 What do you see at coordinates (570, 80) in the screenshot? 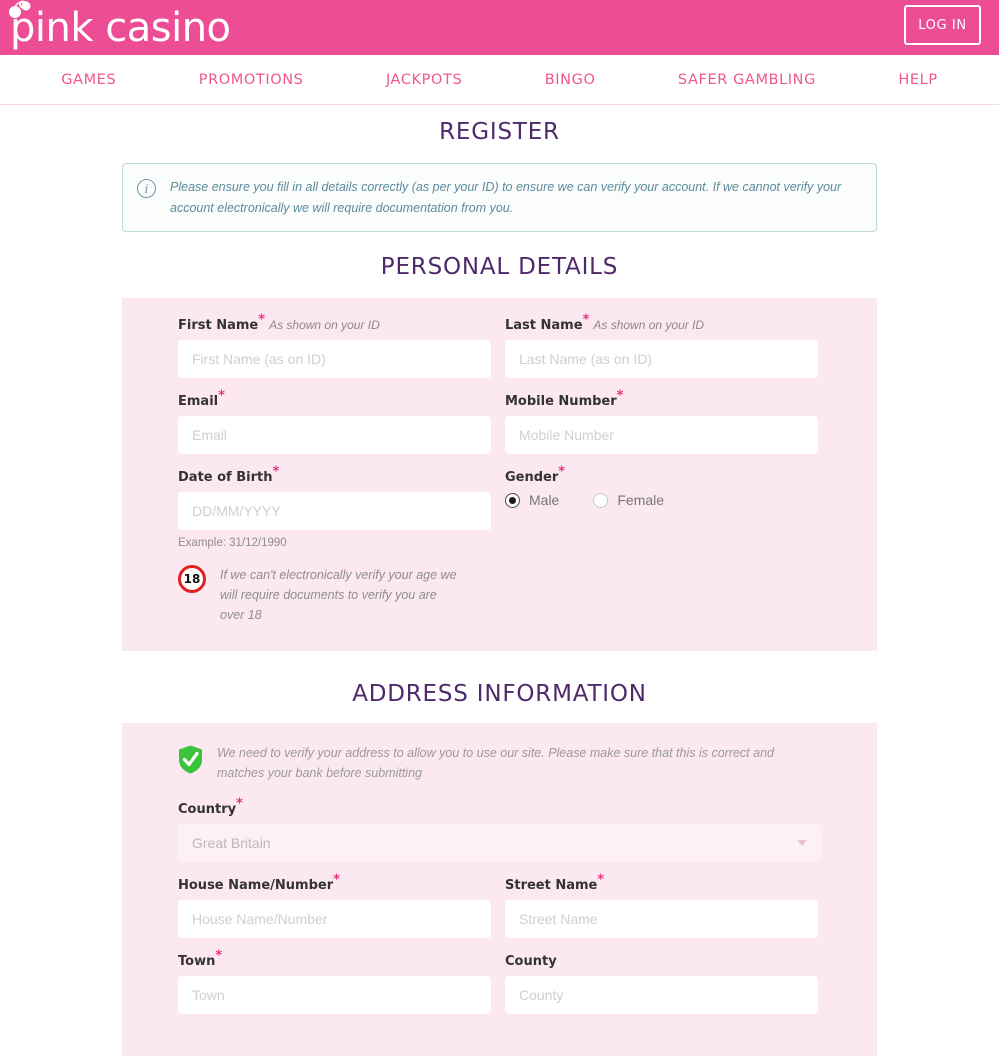
I see `nav-item-bingo: BINGO` at bounding box center [570, 80].